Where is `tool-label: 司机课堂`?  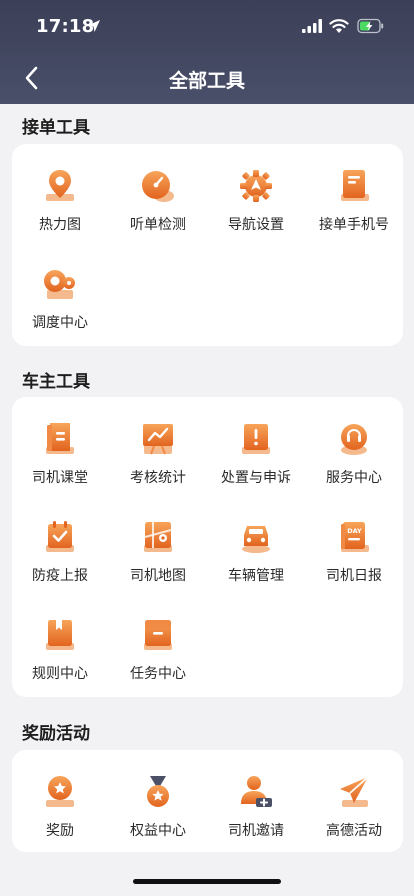 tool-label: 司机课堂 is located at coordinates (60, 478).